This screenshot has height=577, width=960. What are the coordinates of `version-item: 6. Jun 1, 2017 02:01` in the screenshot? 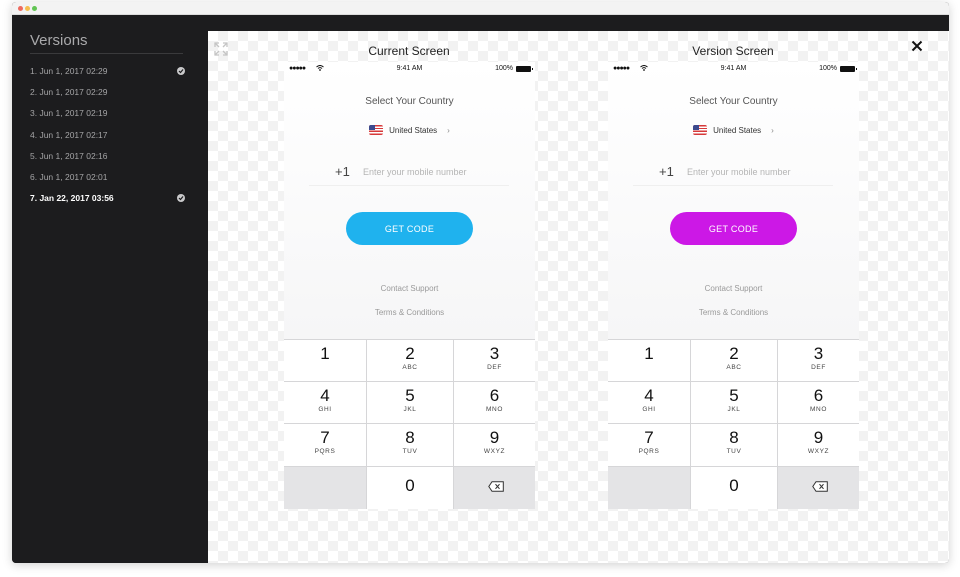 It's located at (107, 177).